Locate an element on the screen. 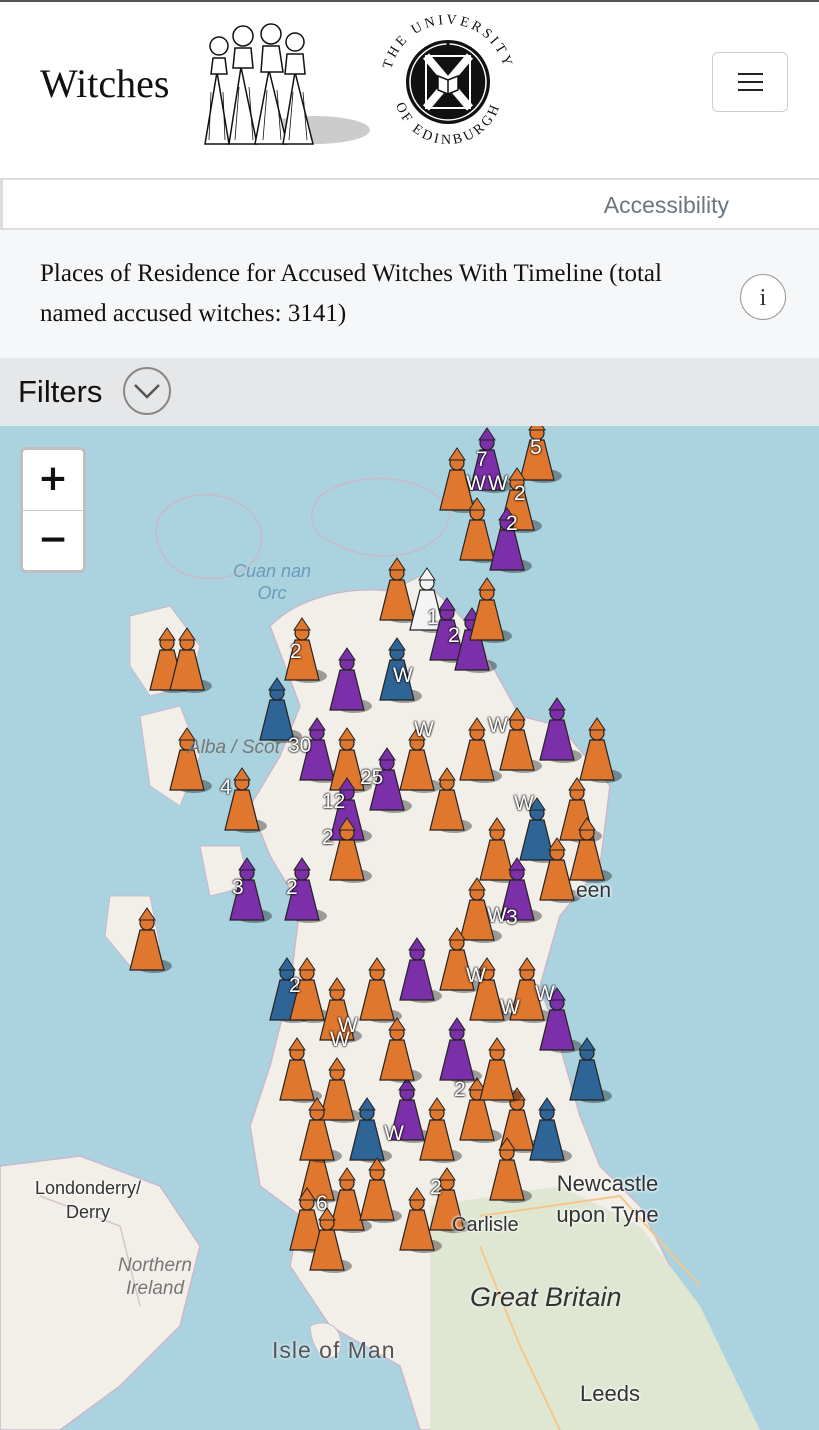 The image size is (819, 1430). menu-button is located at coordinates (750, 82).